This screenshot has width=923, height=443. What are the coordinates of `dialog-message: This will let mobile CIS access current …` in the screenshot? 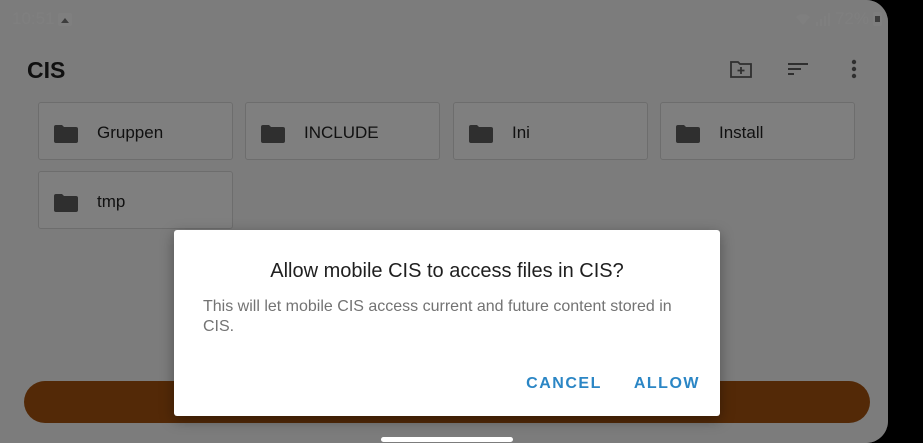 It's located at (437, 316).